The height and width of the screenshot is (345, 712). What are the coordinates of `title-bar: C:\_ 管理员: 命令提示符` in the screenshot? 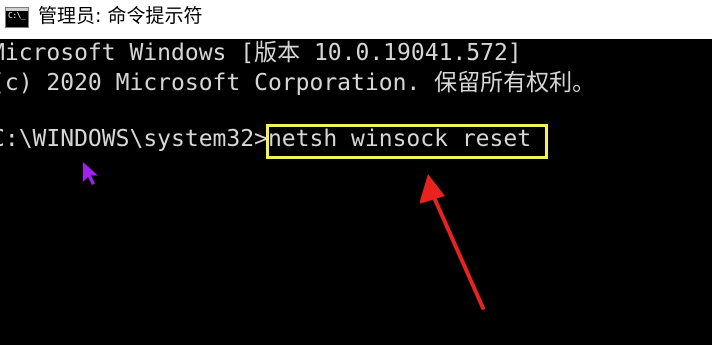 It's located at (356, 19).